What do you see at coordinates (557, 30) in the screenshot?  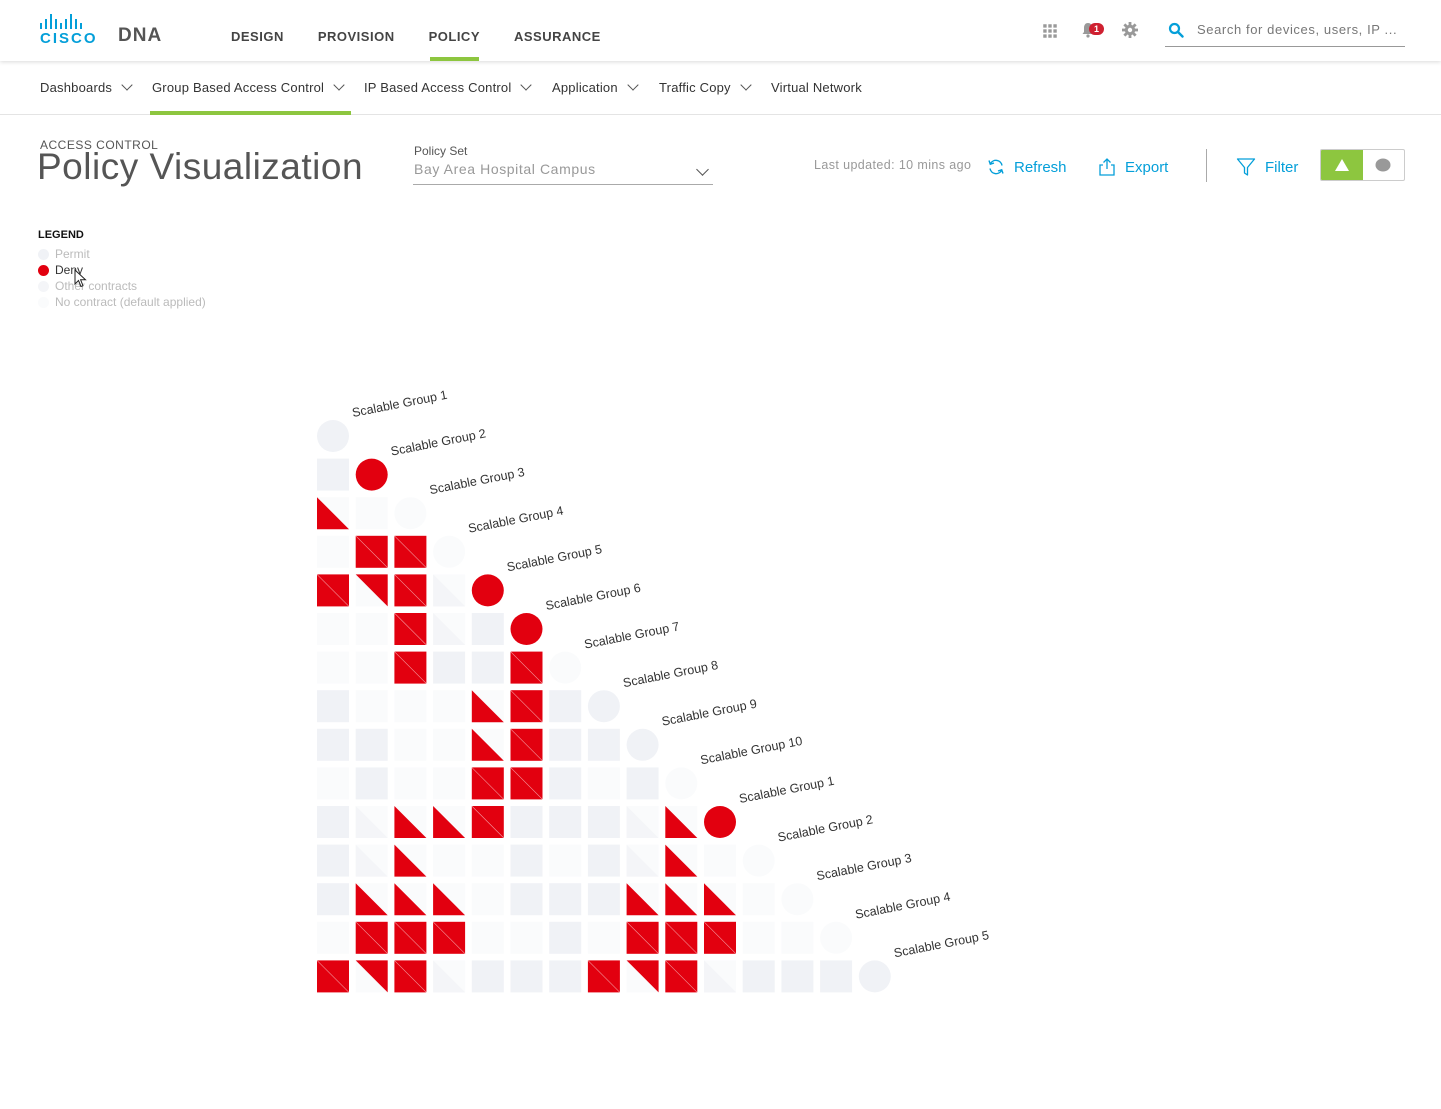 I see `nav-assurance: ASSURANCE` at bounding box center [557, 30].